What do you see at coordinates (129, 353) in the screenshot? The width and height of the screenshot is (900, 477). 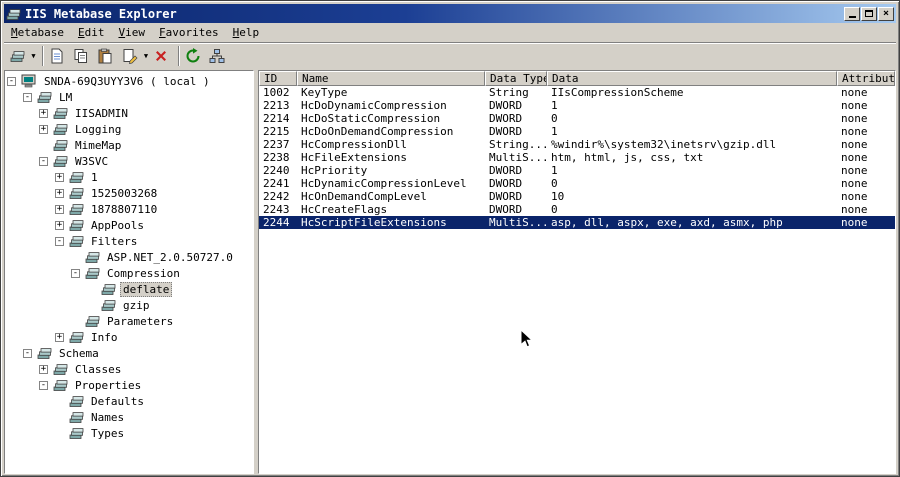 I see `tree-item-schema: - Schema` at bounding box center [129, 353].